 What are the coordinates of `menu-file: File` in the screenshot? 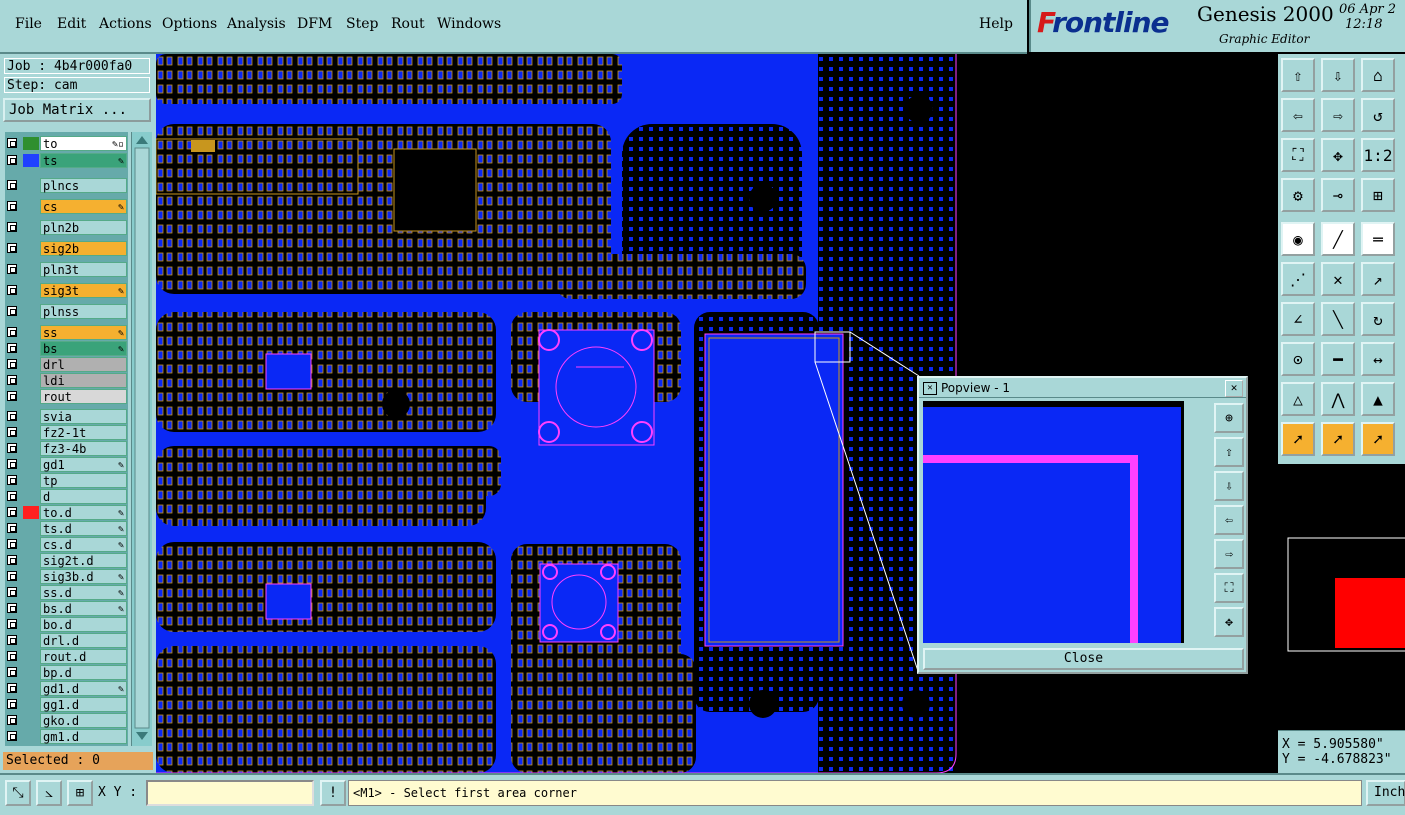 It's located at (28, 24).